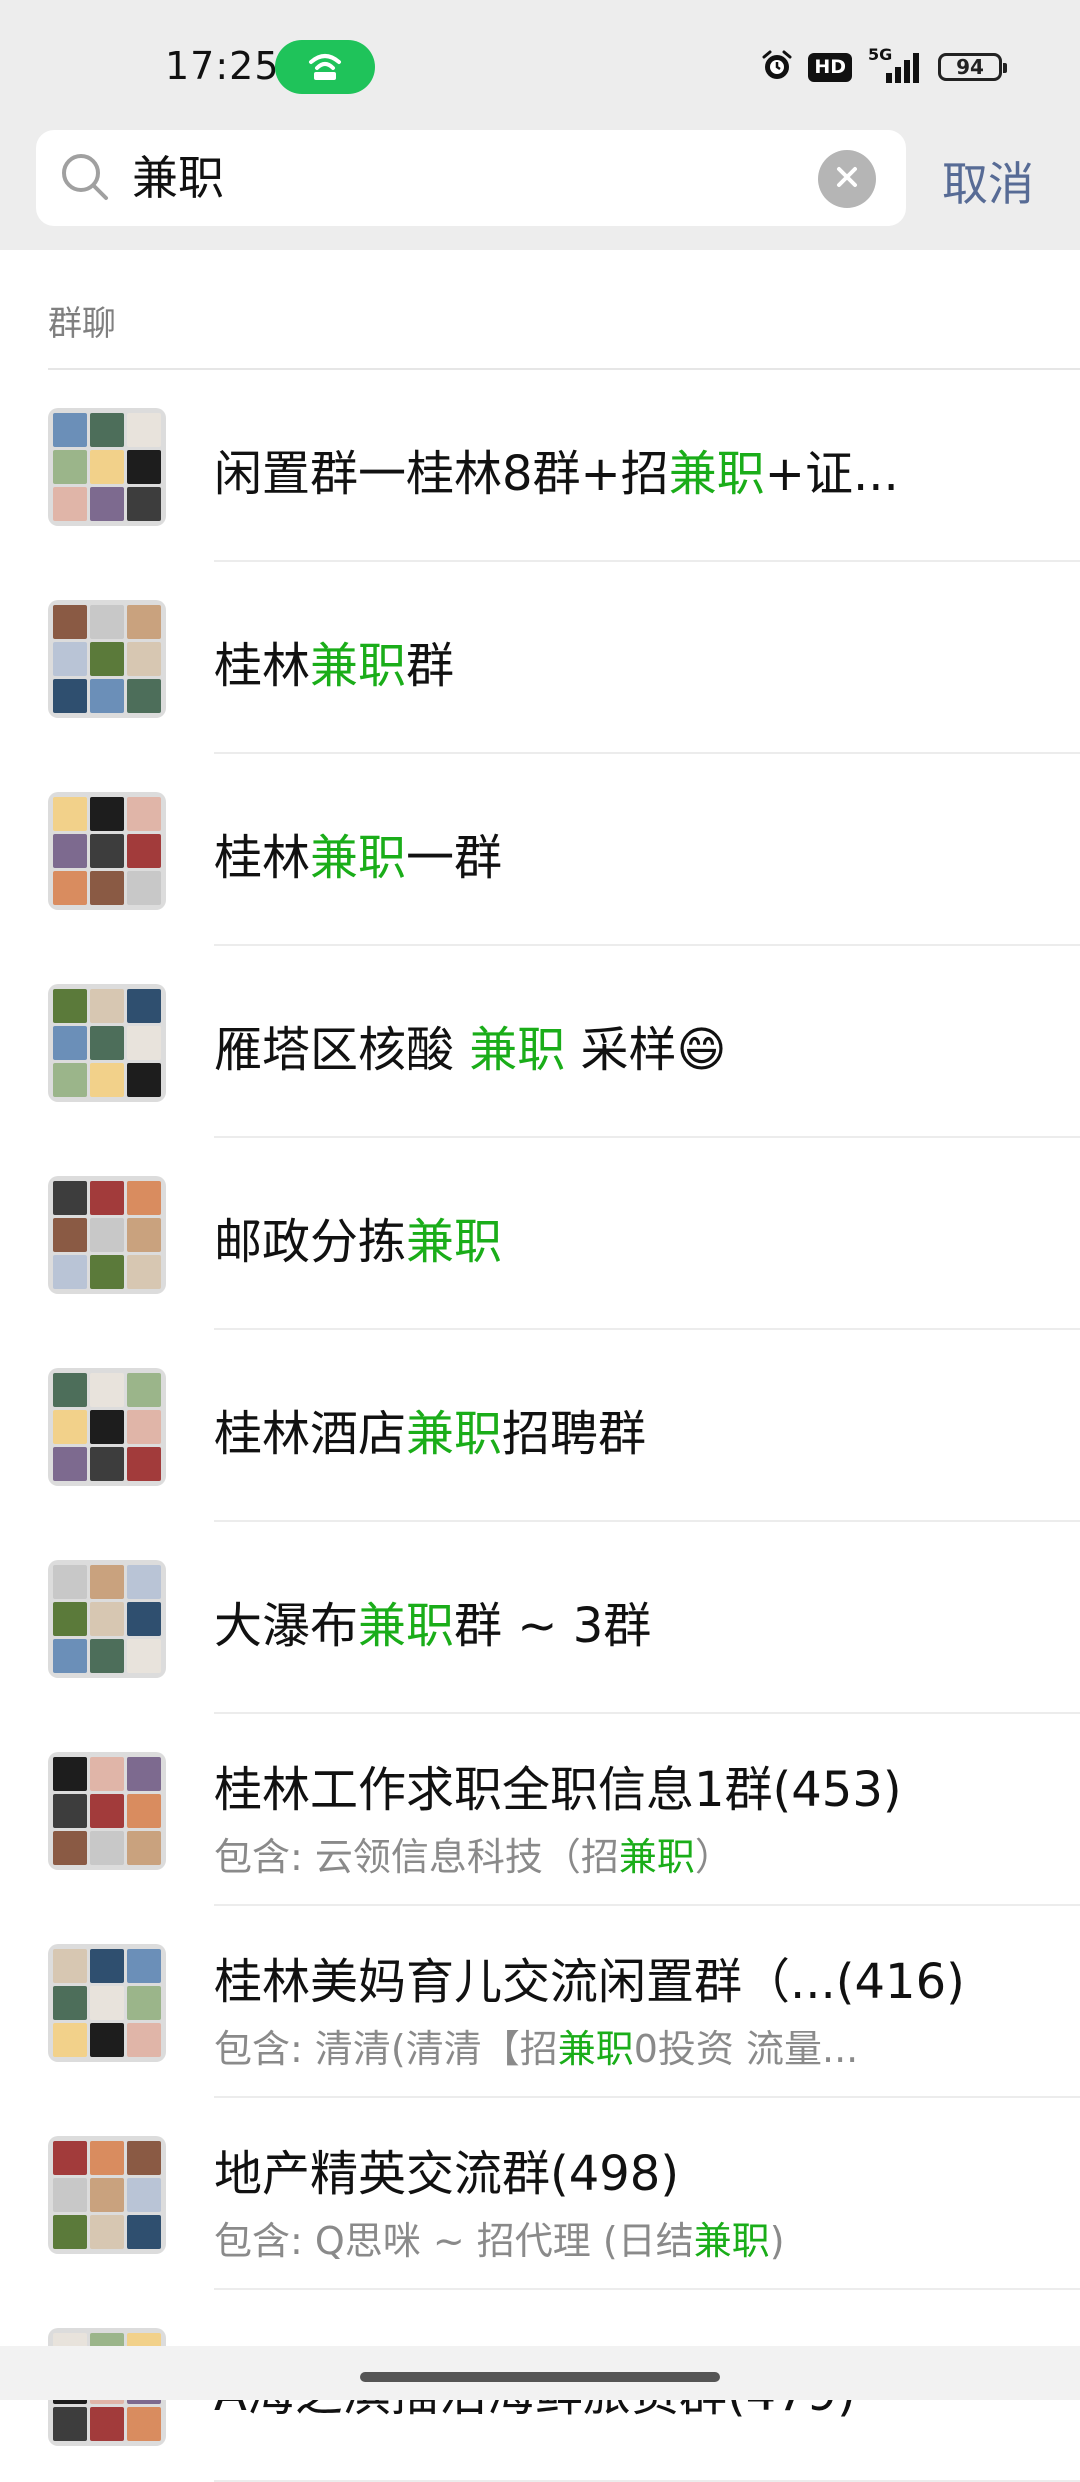 The height and width of the screenshot is (2482, 1080). Describe the element at coordinates (777, 2241) in the screenshot. I see `text-segment: )` at that location.